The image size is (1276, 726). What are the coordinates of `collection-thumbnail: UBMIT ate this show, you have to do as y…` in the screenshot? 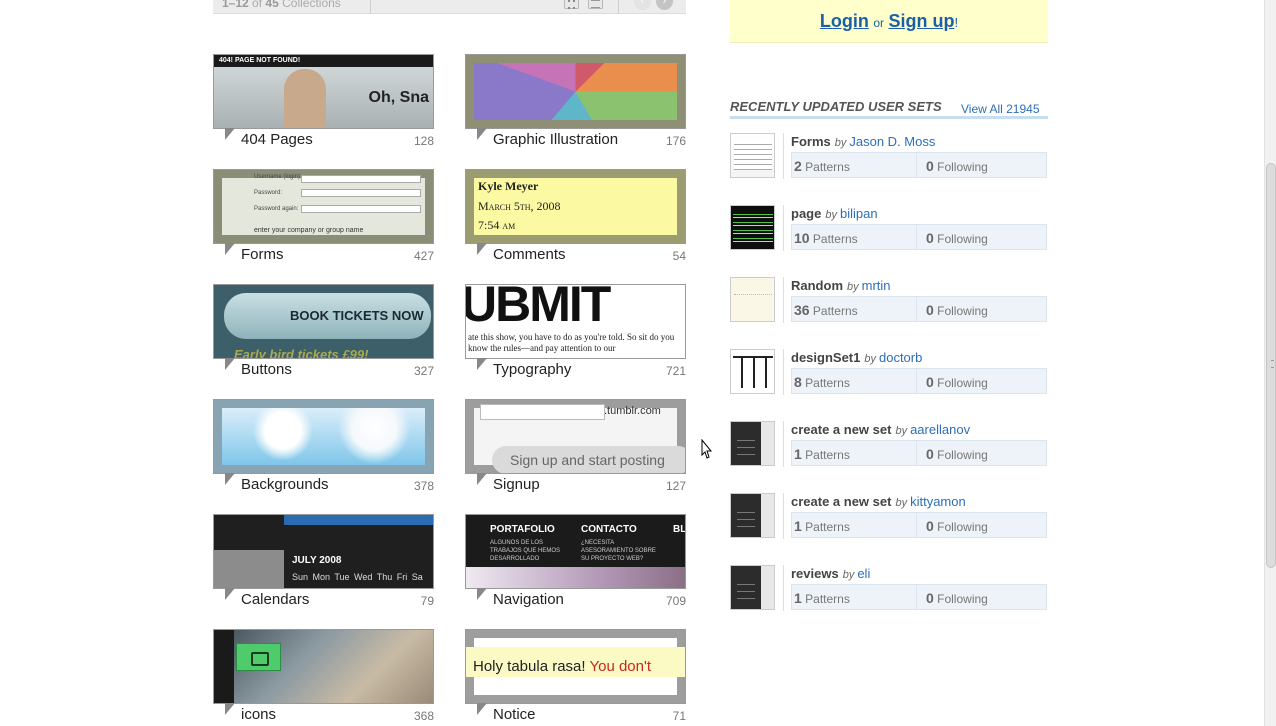 It's located at (575, 321).